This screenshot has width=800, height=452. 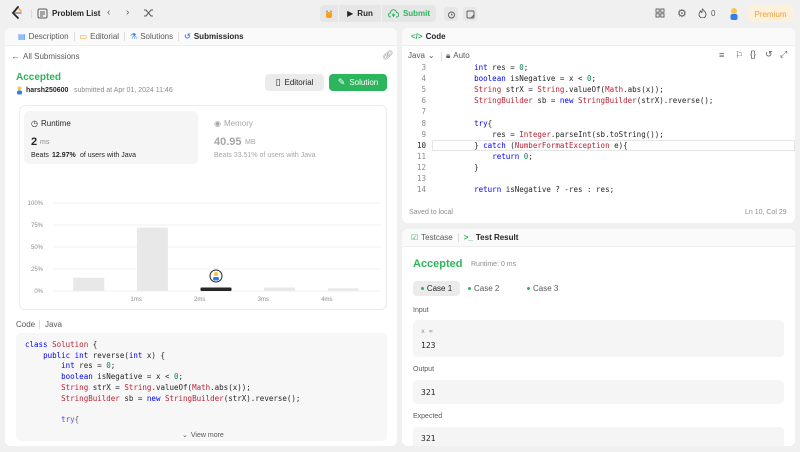 What do you see at coordinates (26, 324) in the screenshot?
I see `code-section-title: Code` at bounding box center [26, 324].